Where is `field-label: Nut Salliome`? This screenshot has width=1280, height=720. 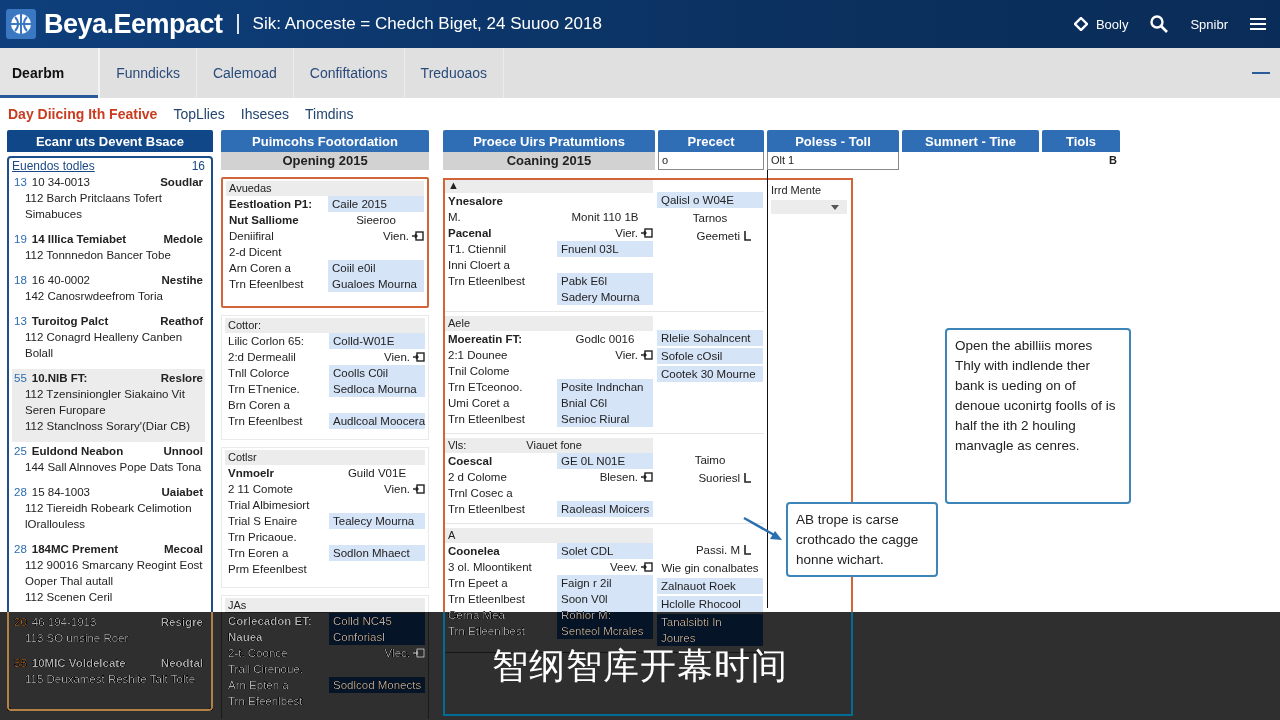 field-label: Nut Salliome is located at coordinates (264, 220).